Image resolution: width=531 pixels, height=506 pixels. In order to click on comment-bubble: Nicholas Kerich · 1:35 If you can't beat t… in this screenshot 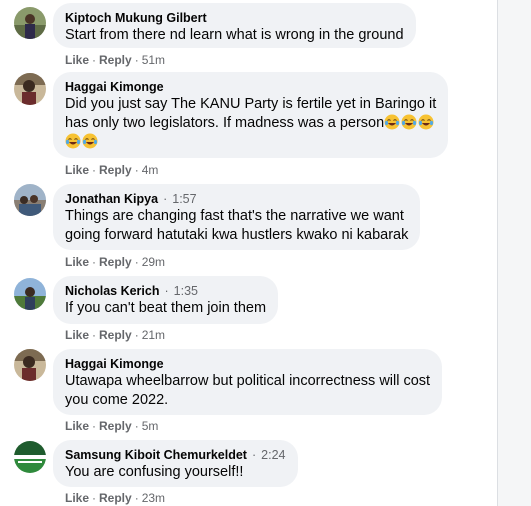, I will do `click(166, 300)`.